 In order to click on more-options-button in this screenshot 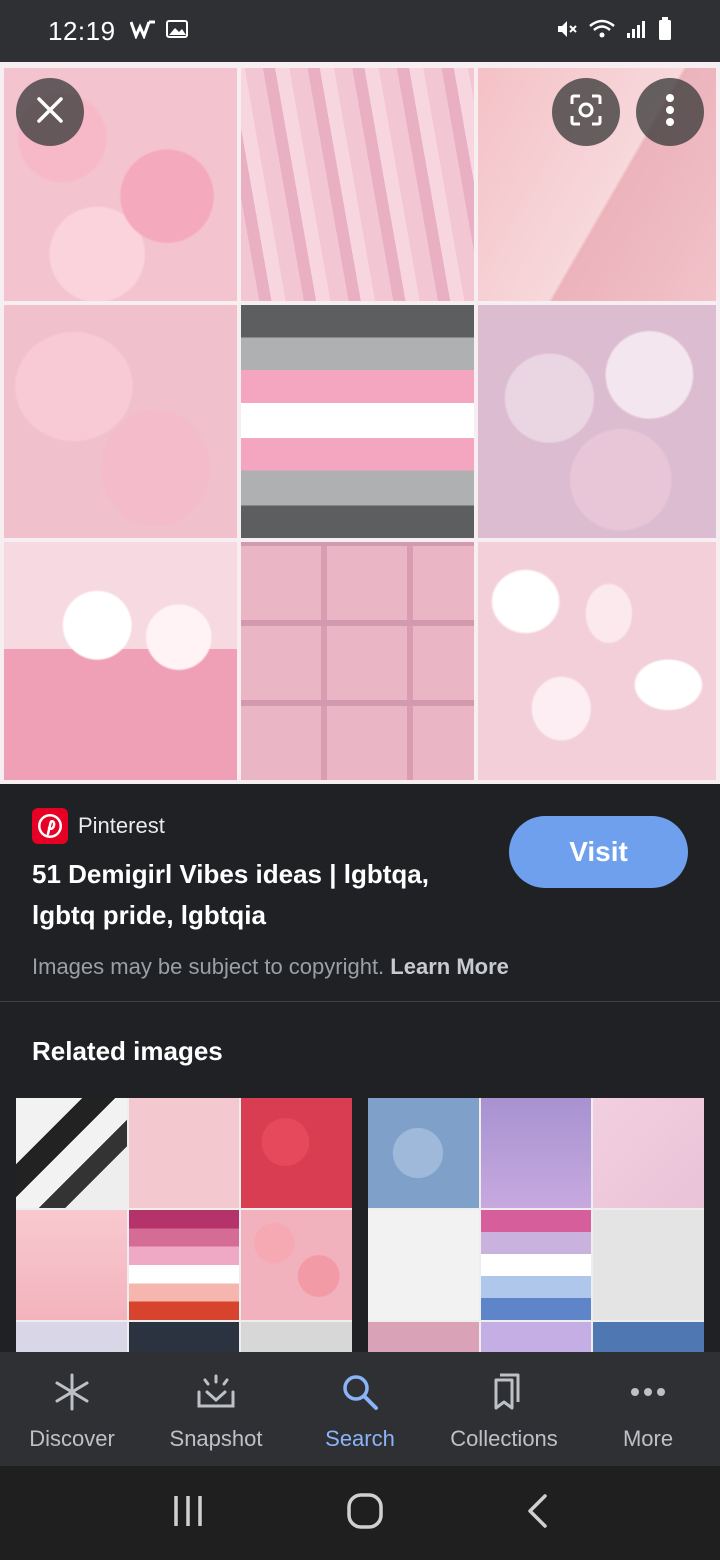, I will do `click(670, 112)`.